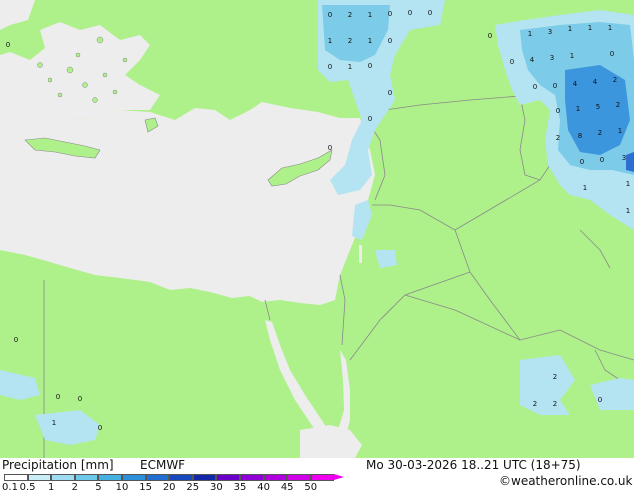 The width and height of the screenshot is (634, 494). I want to click on scale-arrow, so click(339, 477).